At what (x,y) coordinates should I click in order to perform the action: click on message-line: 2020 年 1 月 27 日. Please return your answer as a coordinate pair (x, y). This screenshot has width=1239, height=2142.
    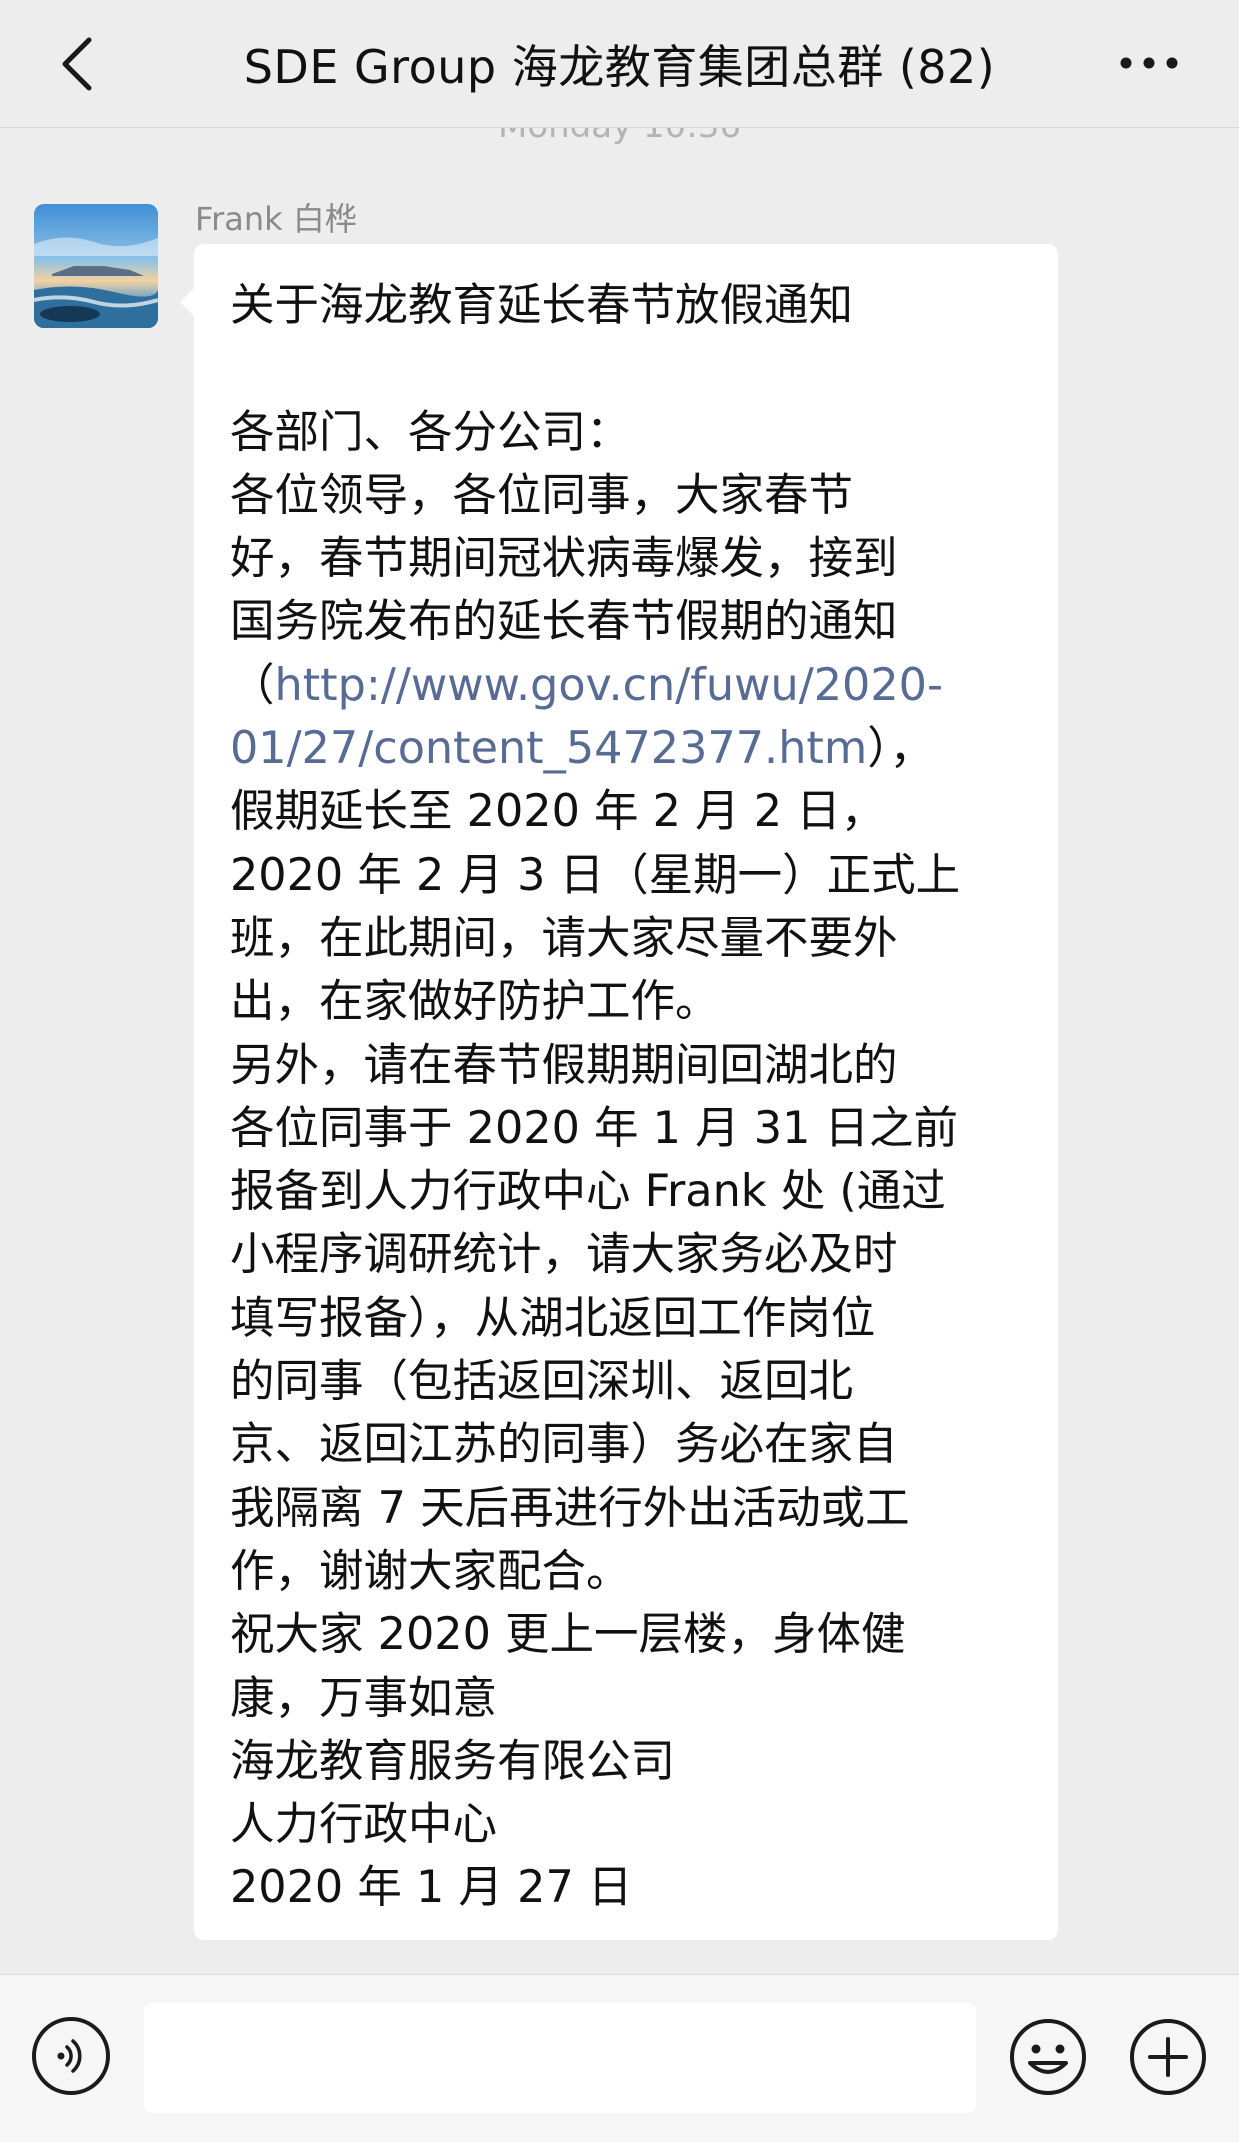
    Looking at the image, I should click on (630, 1887).